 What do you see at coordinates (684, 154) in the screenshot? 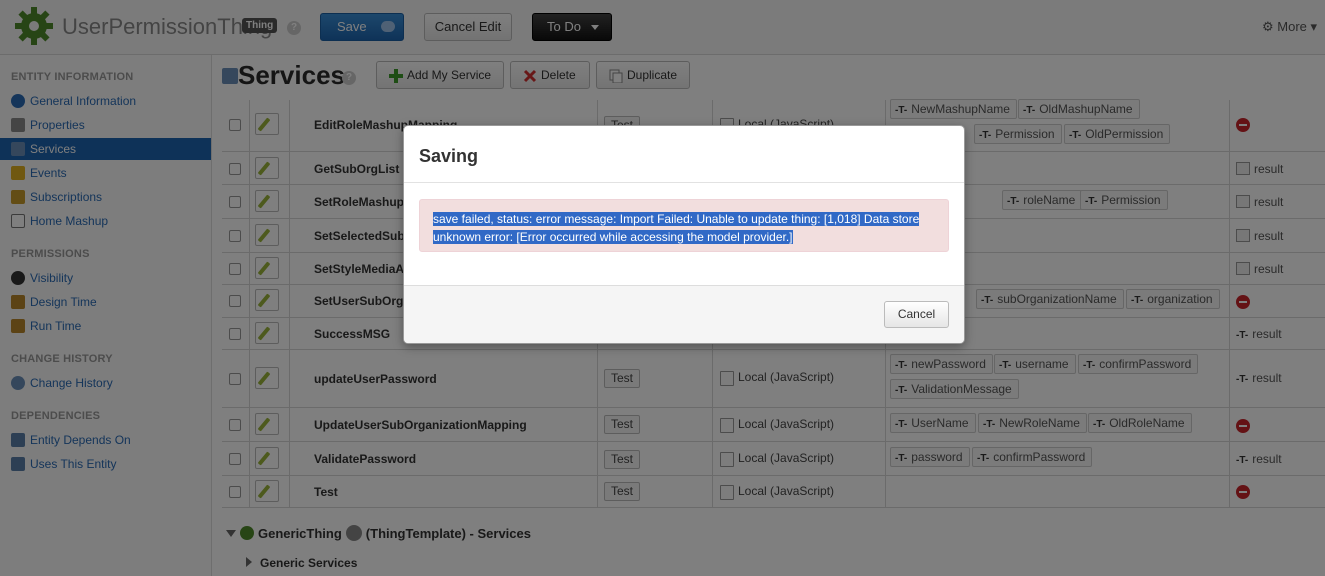
I see `dialog-header: Saving` at bounding box center [684, 154].